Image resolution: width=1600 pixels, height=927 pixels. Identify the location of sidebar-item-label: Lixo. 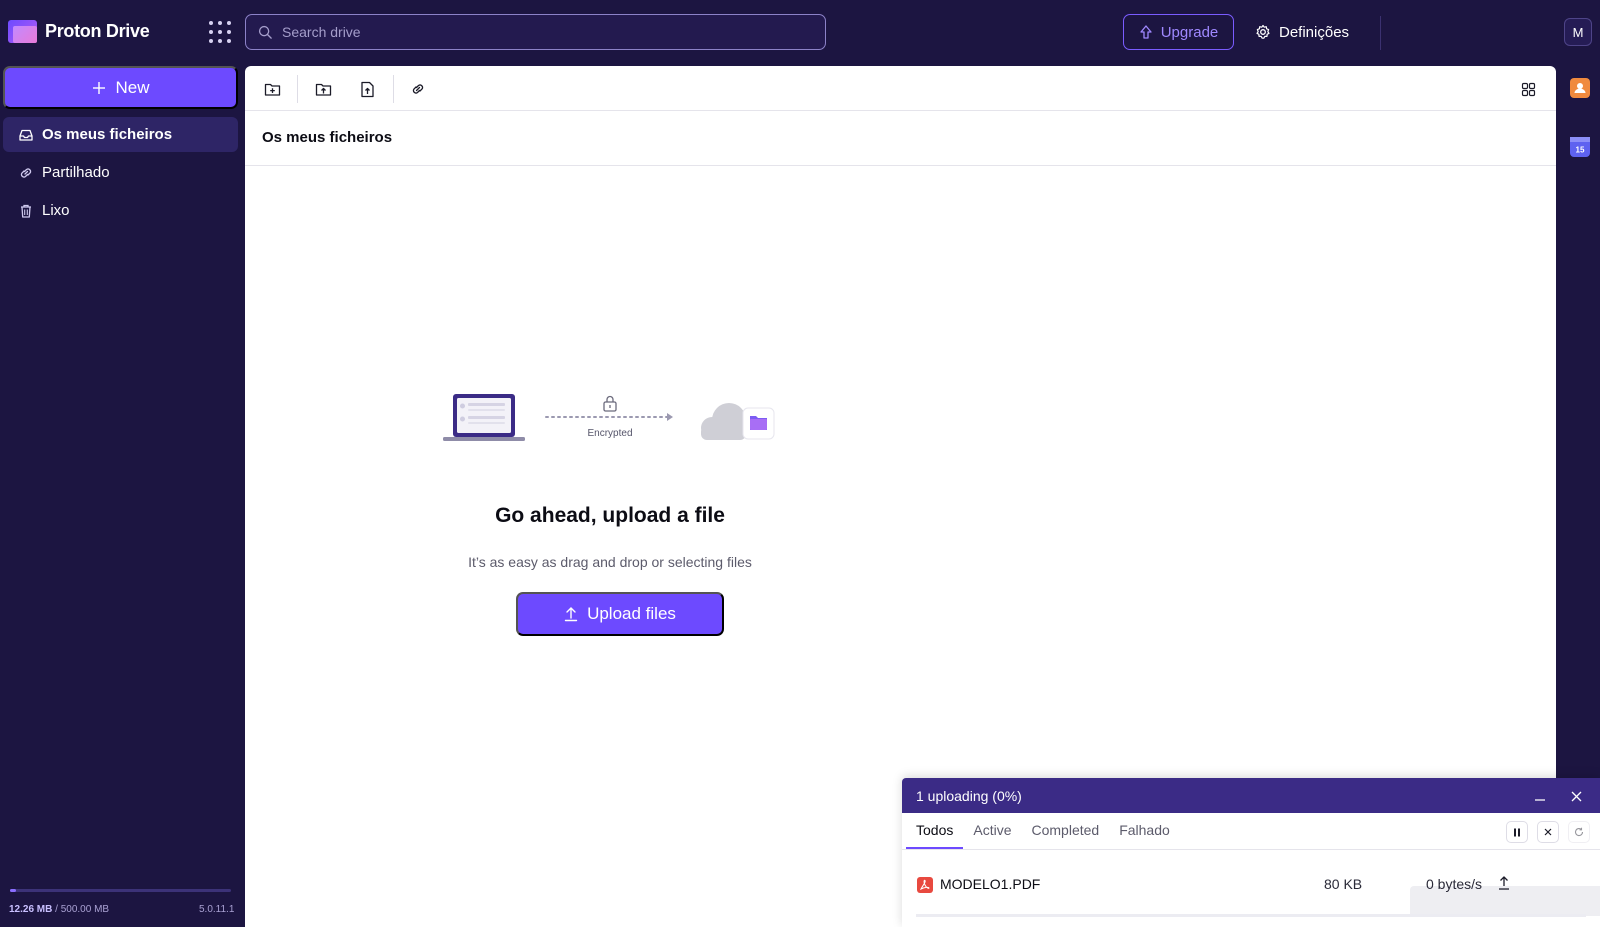
(56, 210).